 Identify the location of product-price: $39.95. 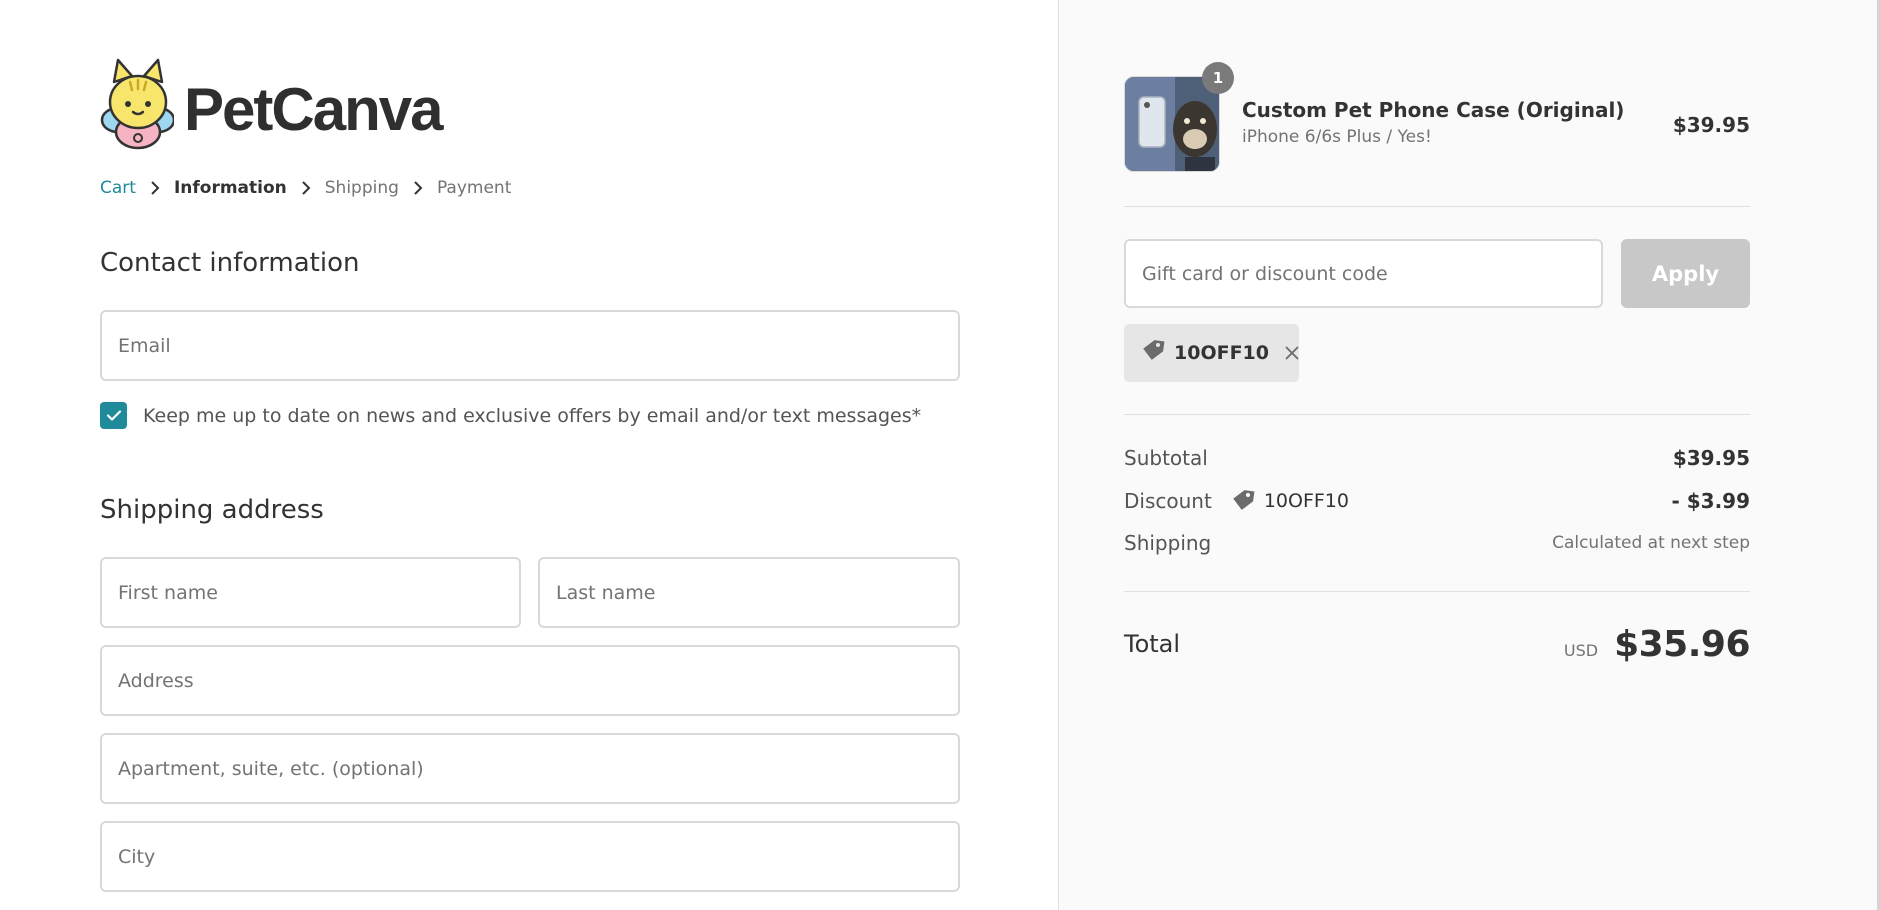
(1711, 125).